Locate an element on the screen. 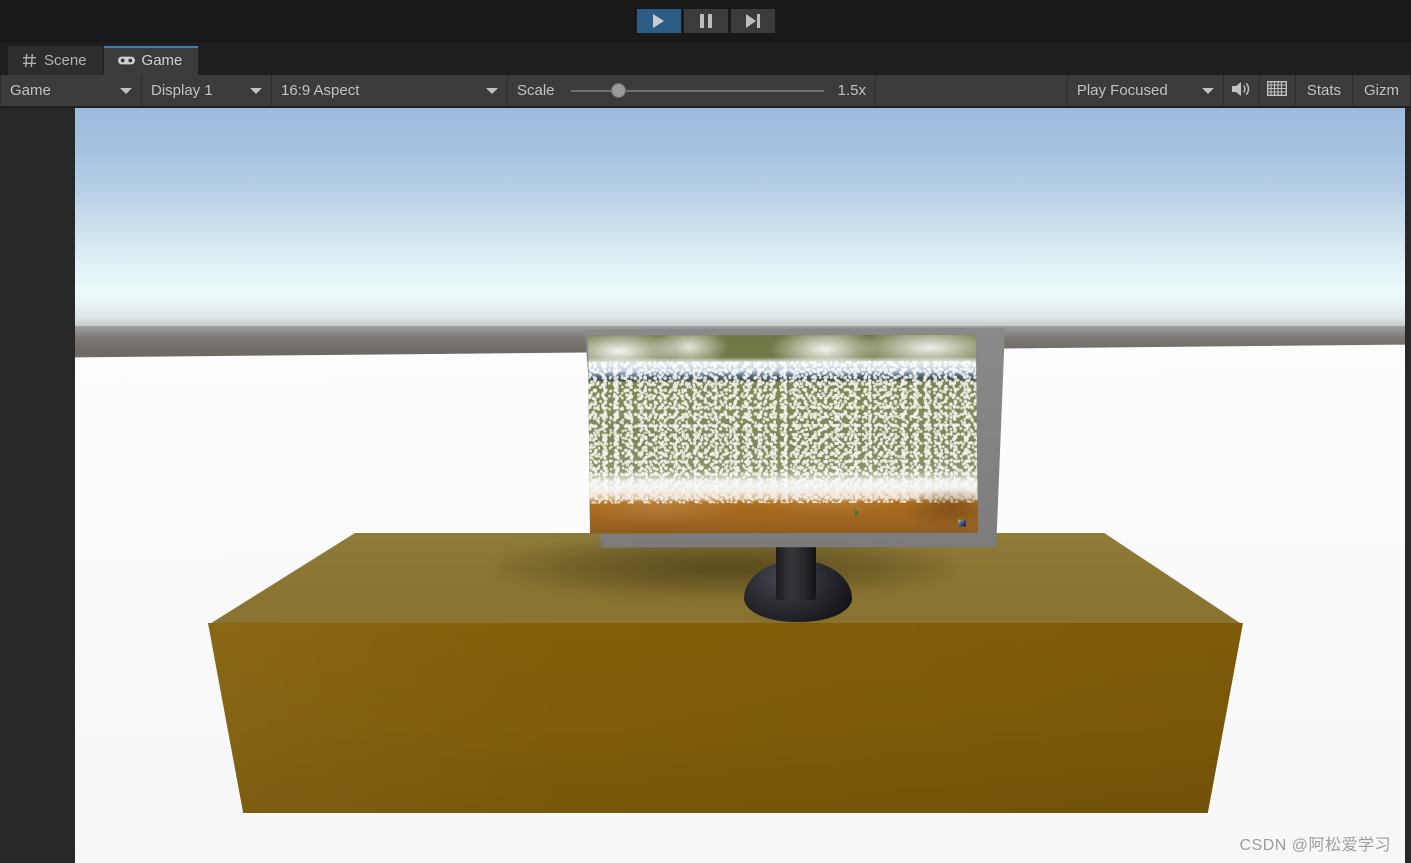 The image size is (1411, 863). scale-value: 1.5x is located at coordinates (851, 90).